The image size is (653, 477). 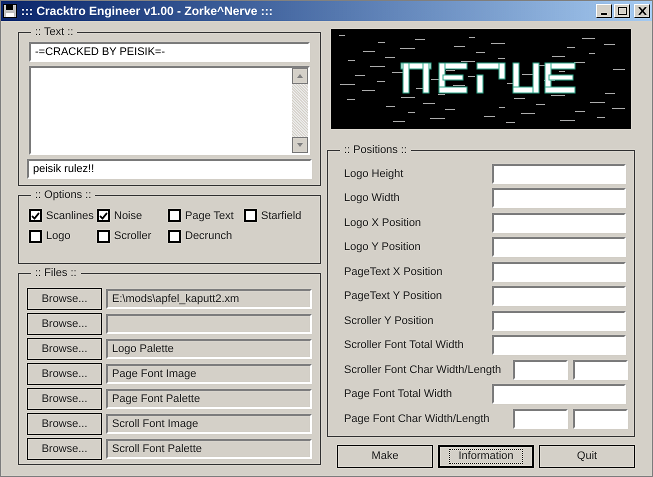 What do you see at coordinates (206, 236) in the screenshot?
I see `option-checkbox: Decrunch` at bounding box center [206, 236].